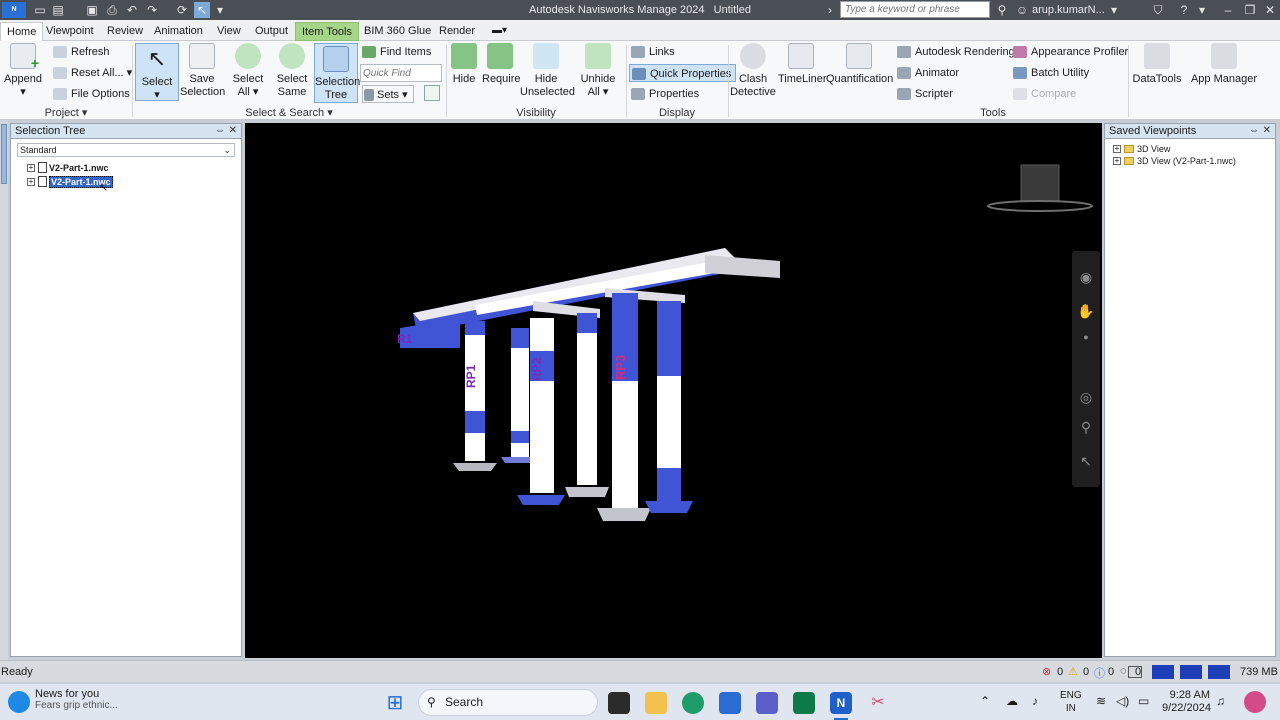  Describe the element at coordinates (220, 10) in the screenshot. I see `dropdown-icon: ▾` at that location.